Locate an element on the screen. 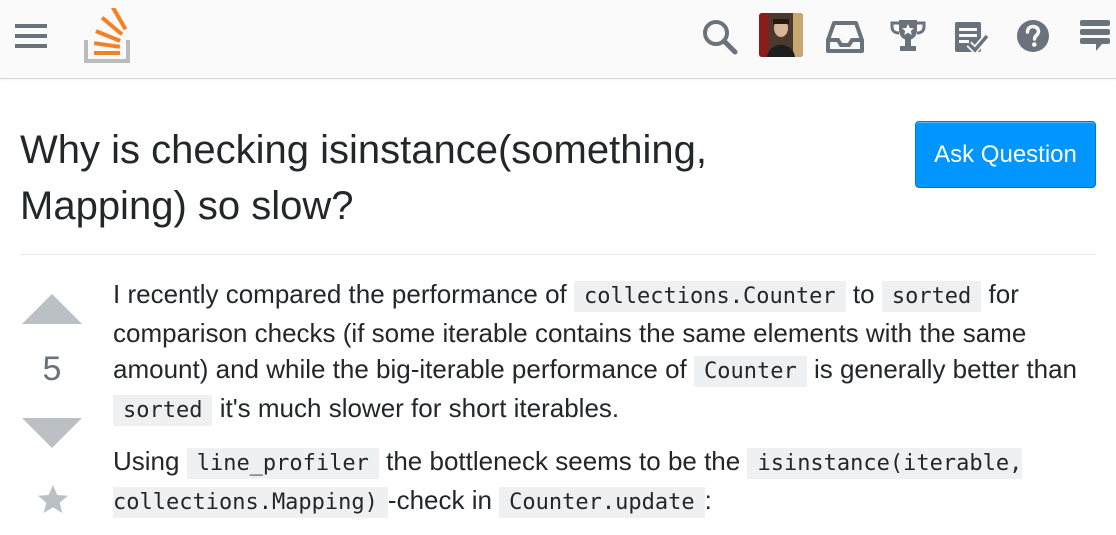 The height and width of the screenshot is (535, 1116). ask-question-button: Ask Question is located at coordinates (1005, 154).